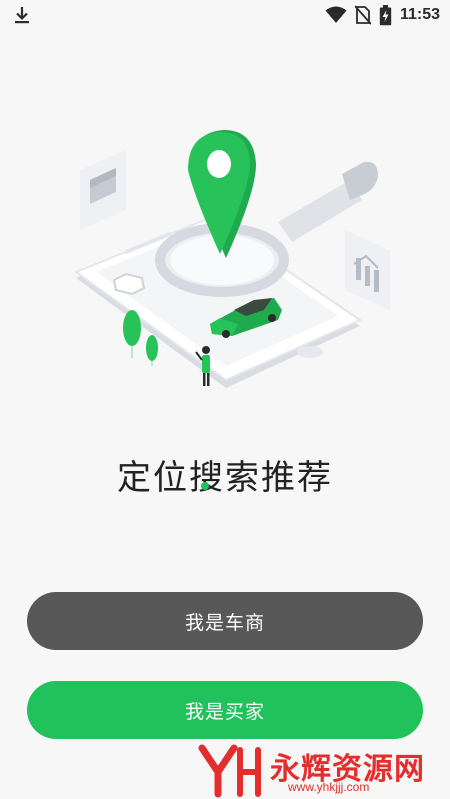 This screenshot has width=450, height=799. Describe the element at coordinates (419, 14) in the screenshot. I see `clock-time: 11:53` at that location.